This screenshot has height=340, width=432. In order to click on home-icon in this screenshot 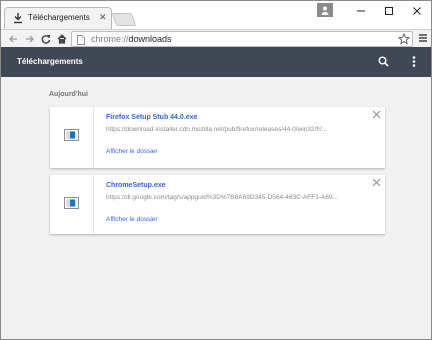, I will do `click(62, 39)`.